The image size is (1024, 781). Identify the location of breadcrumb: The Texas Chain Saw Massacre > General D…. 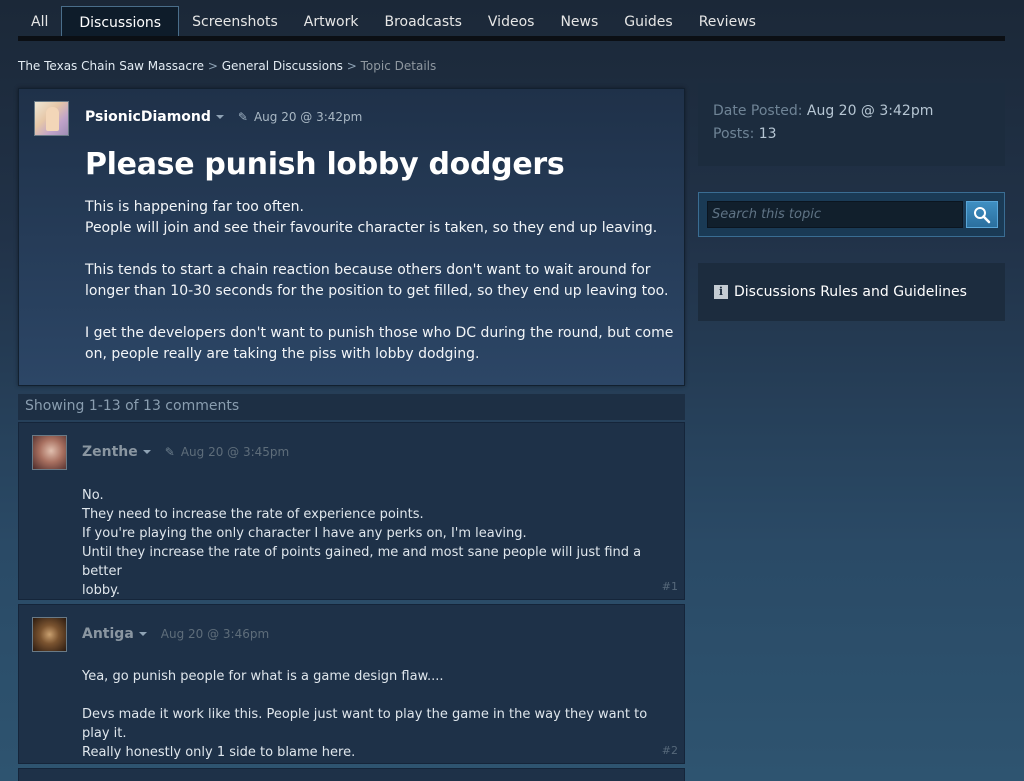
(227, 66).